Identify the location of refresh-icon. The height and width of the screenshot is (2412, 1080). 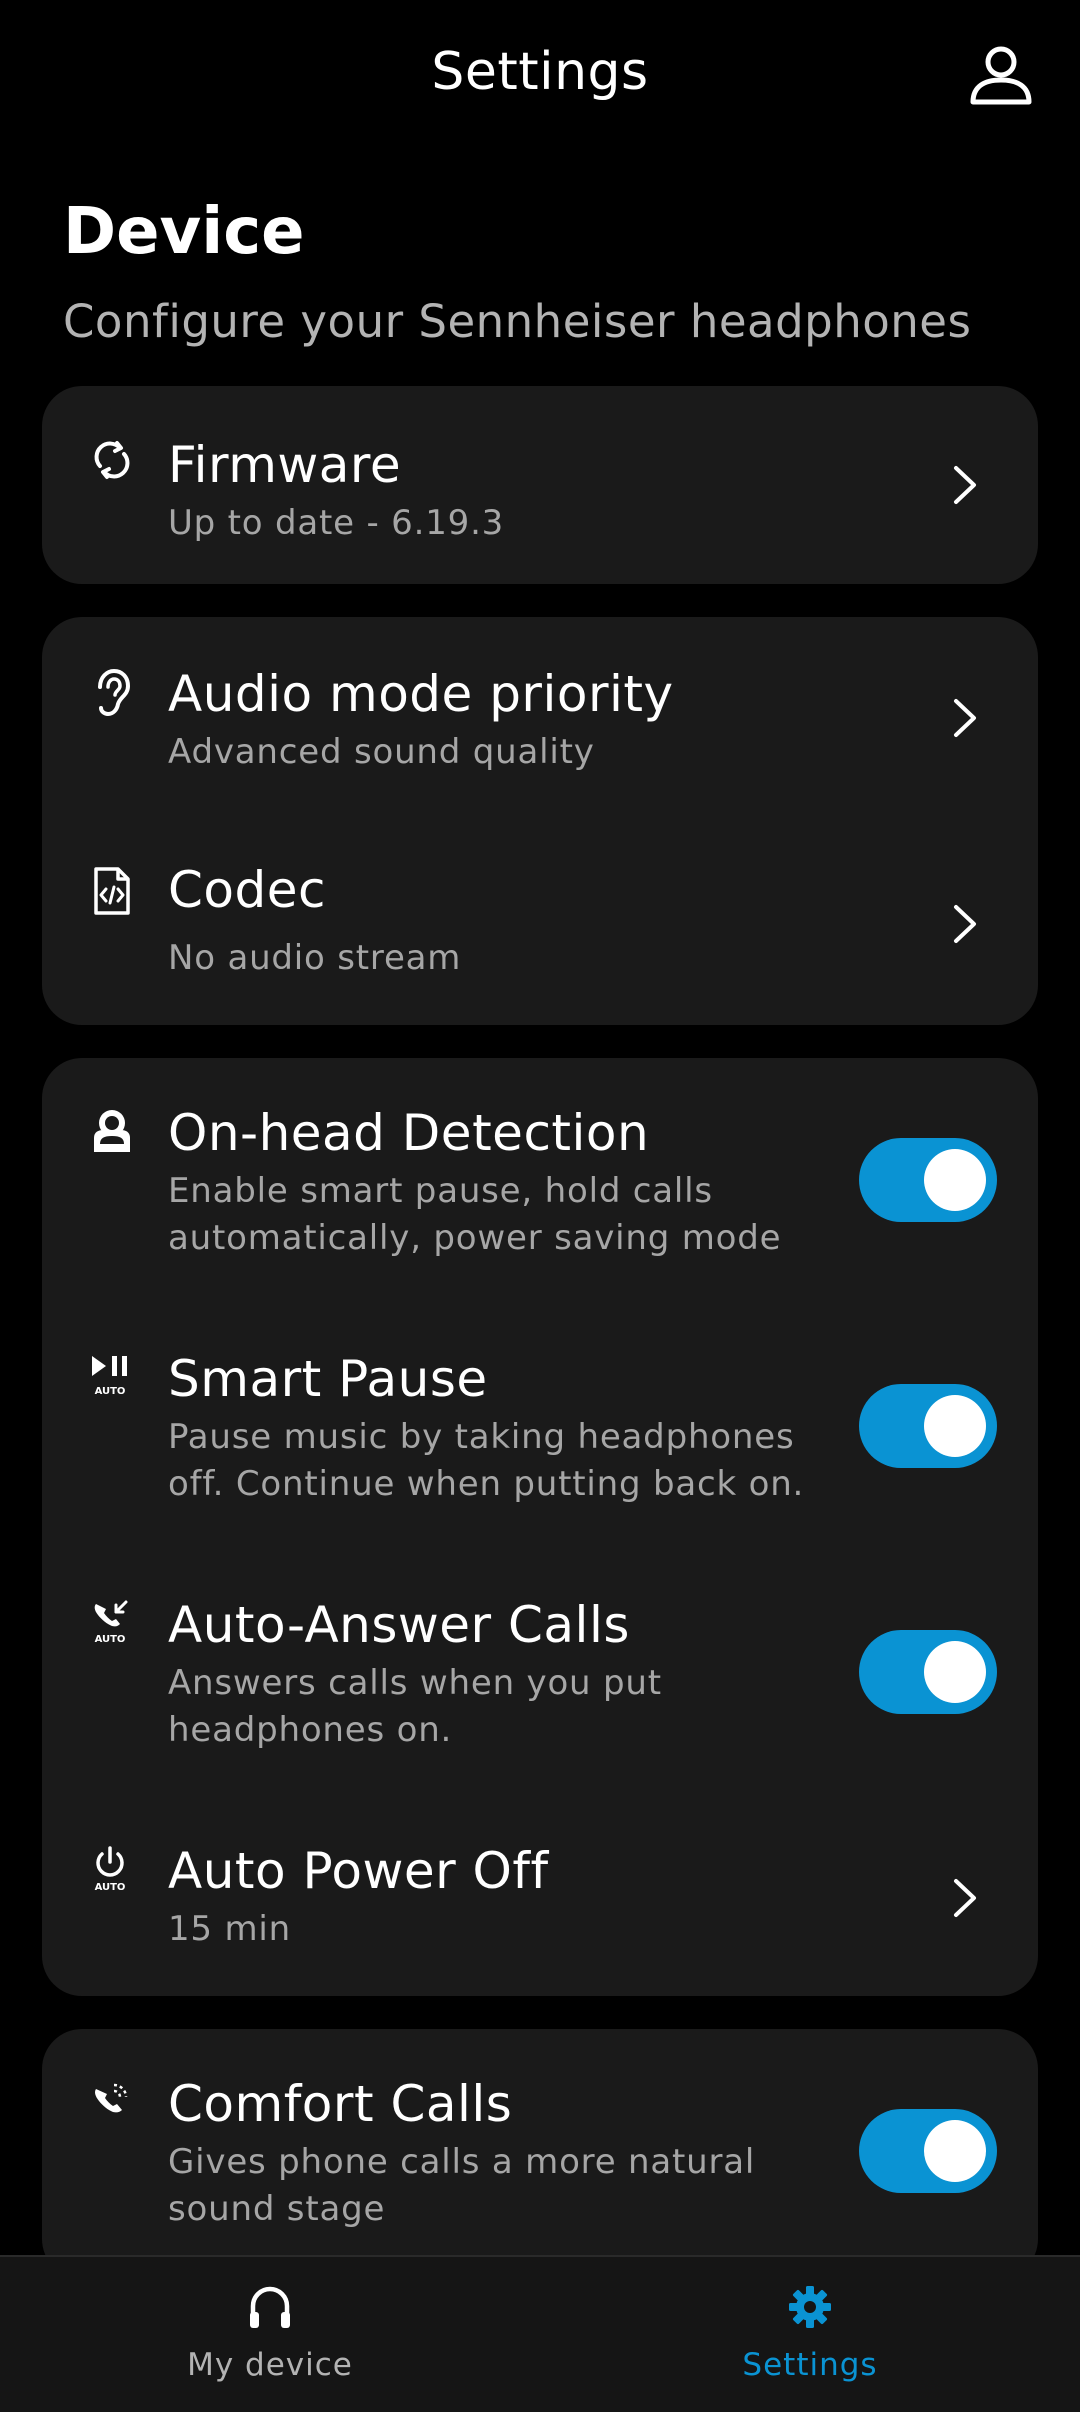
(112, 464).